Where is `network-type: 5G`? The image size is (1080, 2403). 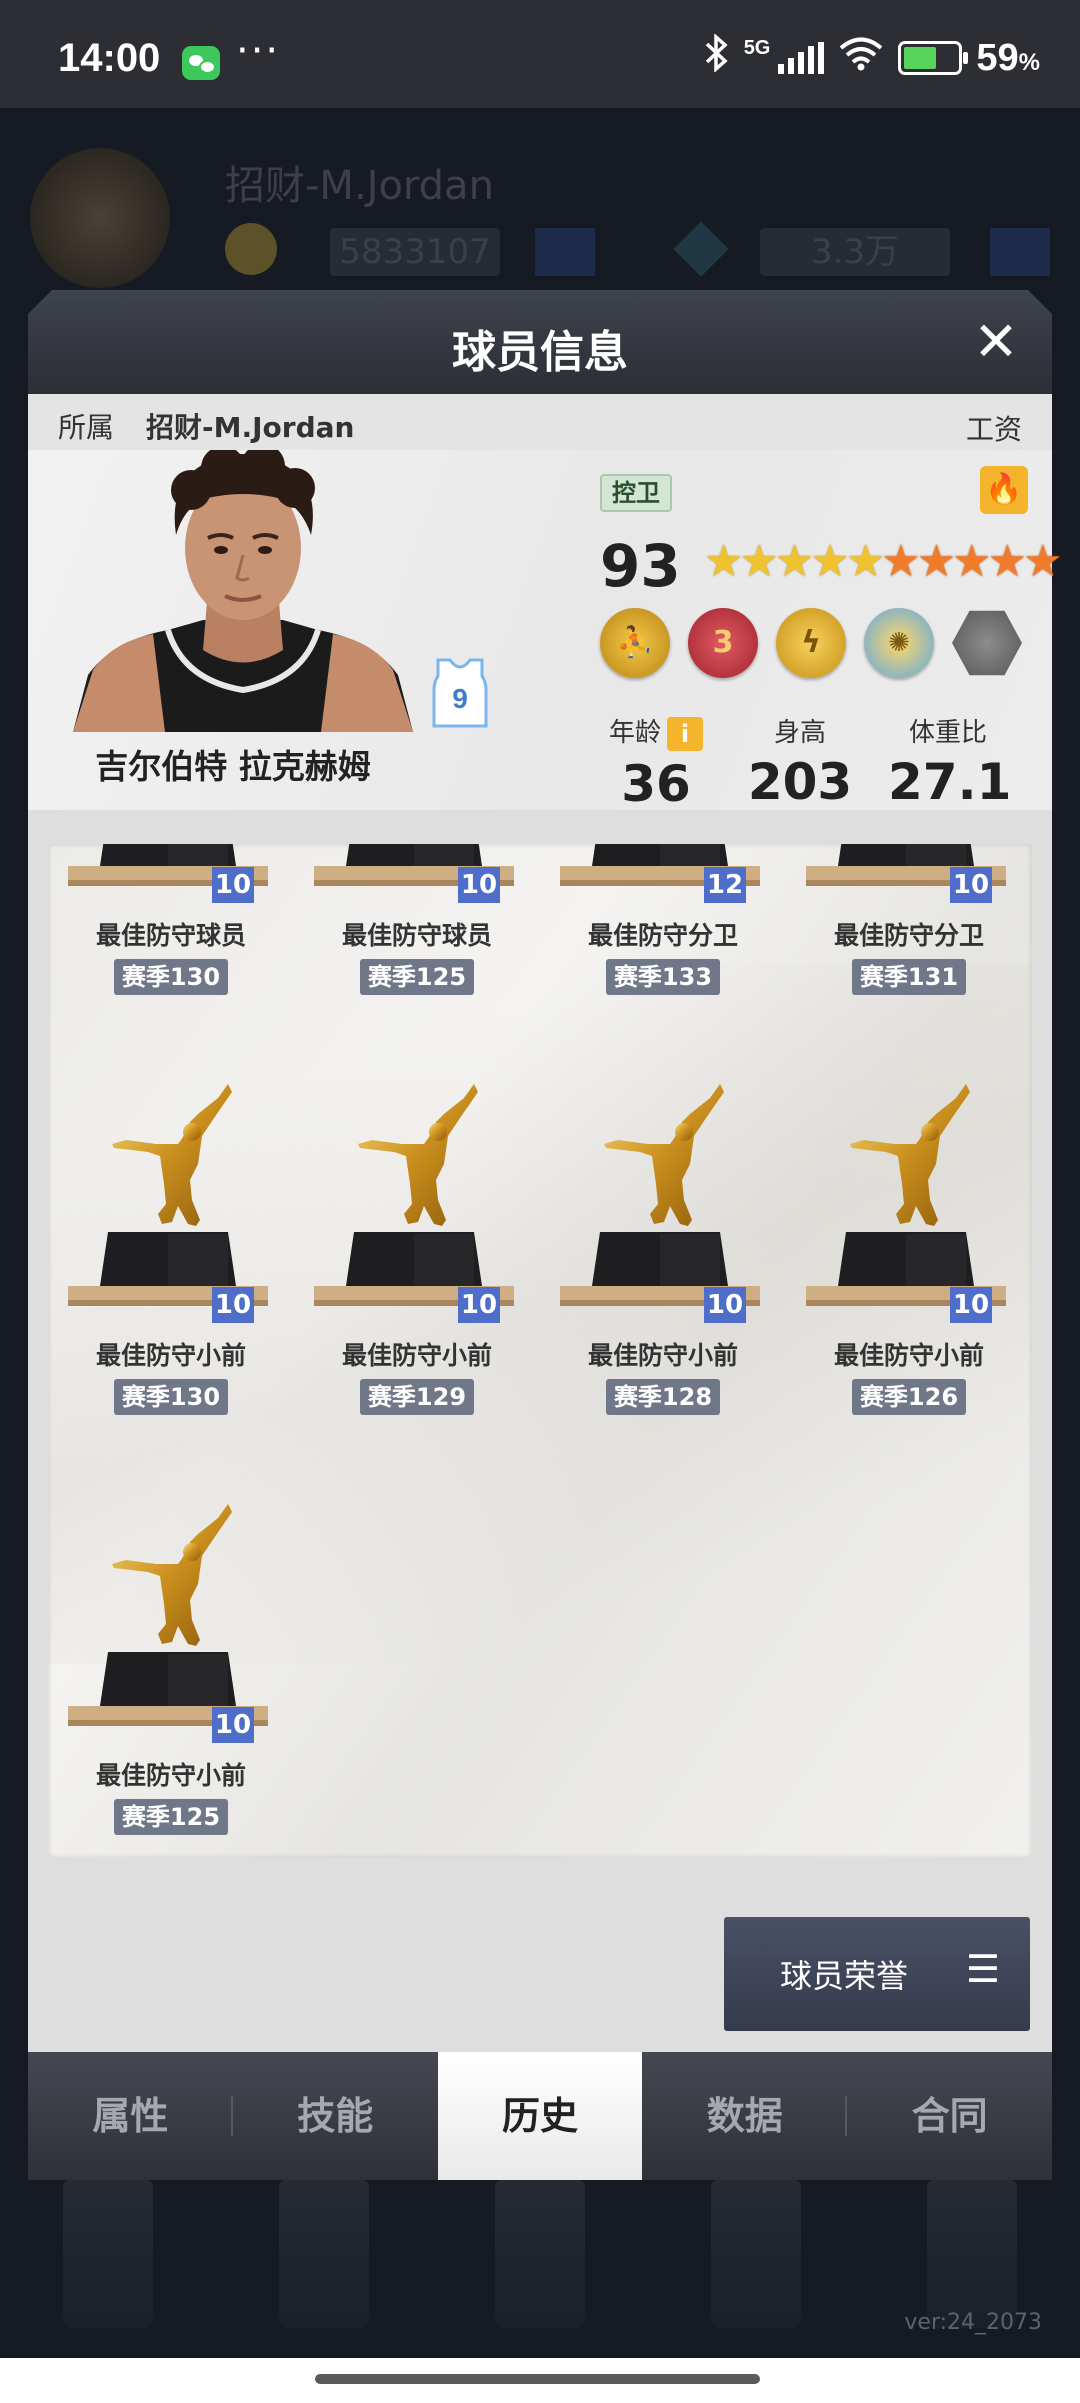 network-type: 5G is located at coordinates (757, 47).